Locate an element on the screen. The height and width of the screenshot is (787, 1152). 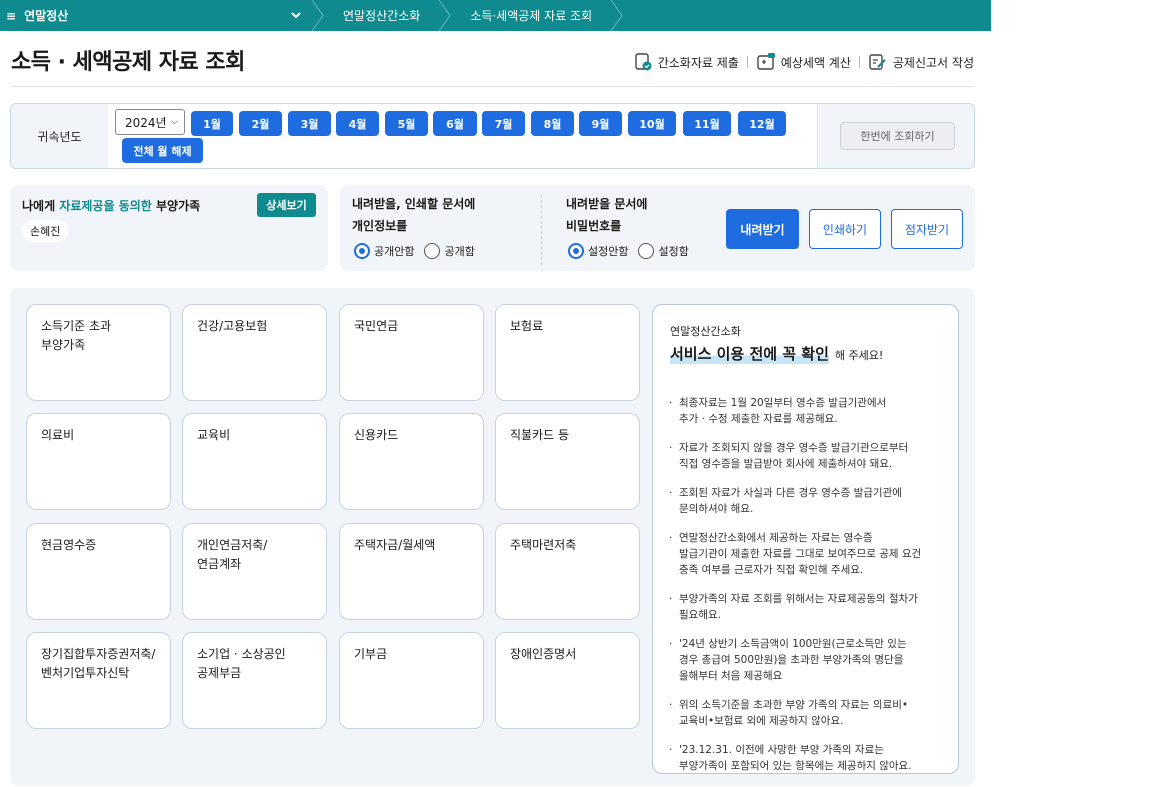
dependents-title: 나에게 자료제공을 동의한 부양가족 is located at coordinates (111, 205).